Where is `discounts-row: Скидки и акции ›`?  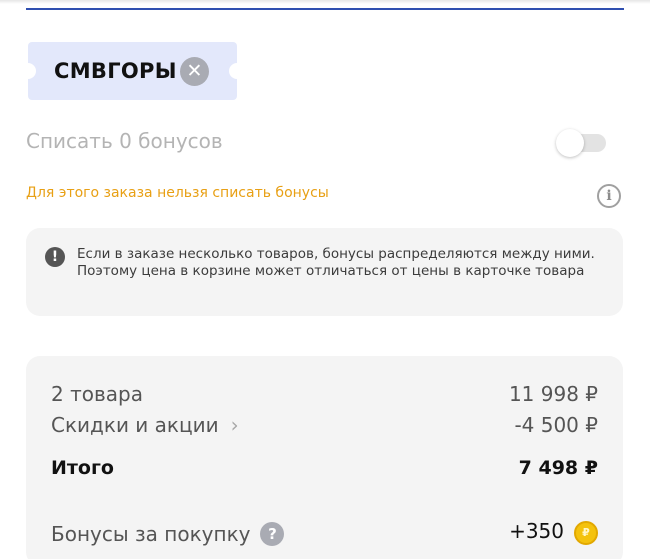
discounts-row: Скидки и акции › is located at coordinates (145, 425).